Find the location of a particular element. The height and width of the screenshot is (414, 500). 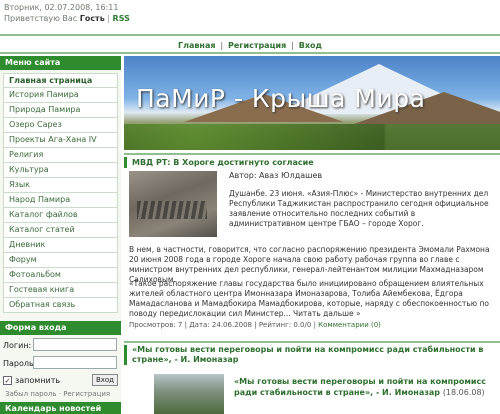

news-calendar-title: Календарь новостей is located at coordinates (60, 408).